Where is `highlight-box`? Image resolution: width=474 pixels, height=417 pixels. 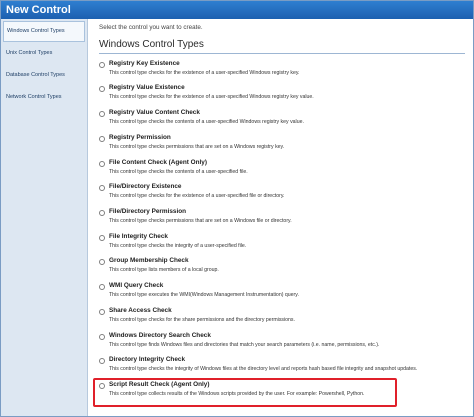 highlight-box is located at coordinates (245, 392).